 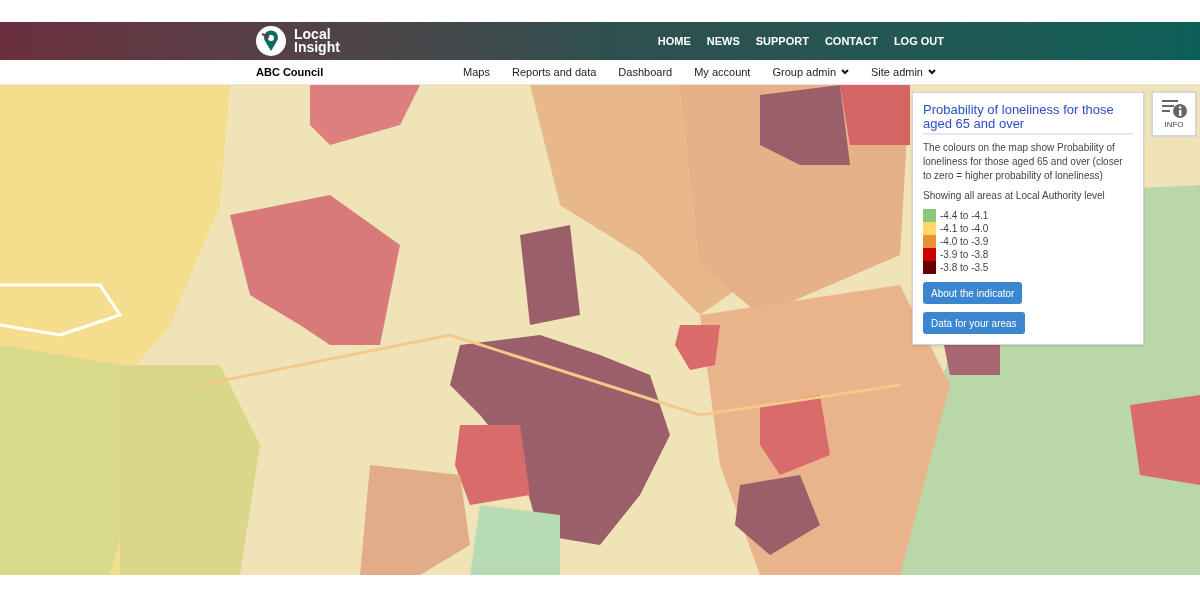 What do you see at coordinates (903, 72) in the screenshot?
I see `dropdown-menu: Site admin` at bounding box center [903, 72].